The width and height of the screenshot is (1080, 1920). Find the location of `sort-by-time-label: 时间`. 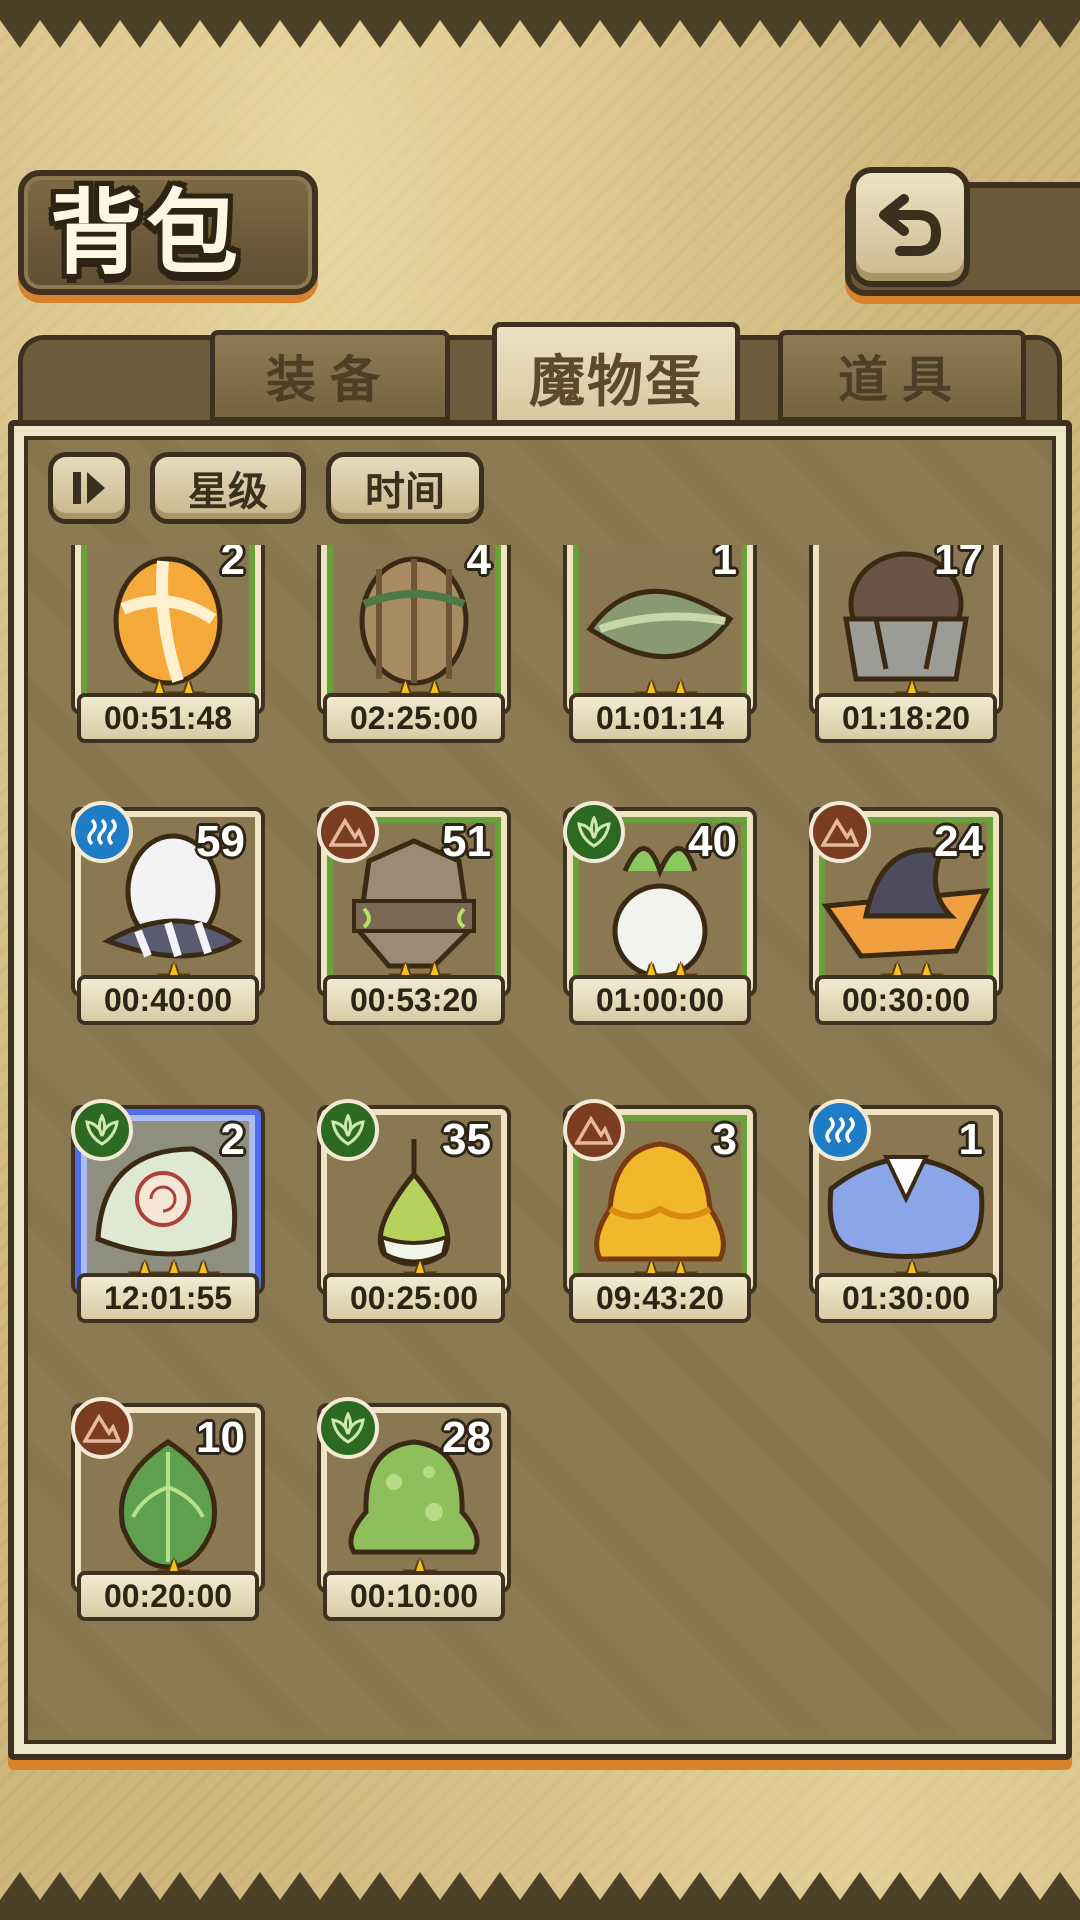

sort-by-time-label: 时间 is located at coordinates (405, 491).